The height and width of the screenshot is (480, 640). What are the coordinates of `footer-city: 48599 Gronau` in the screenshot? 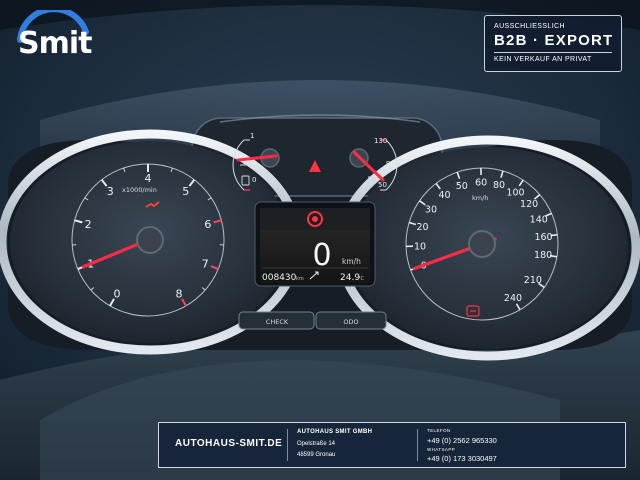 It's located at (316, 455).